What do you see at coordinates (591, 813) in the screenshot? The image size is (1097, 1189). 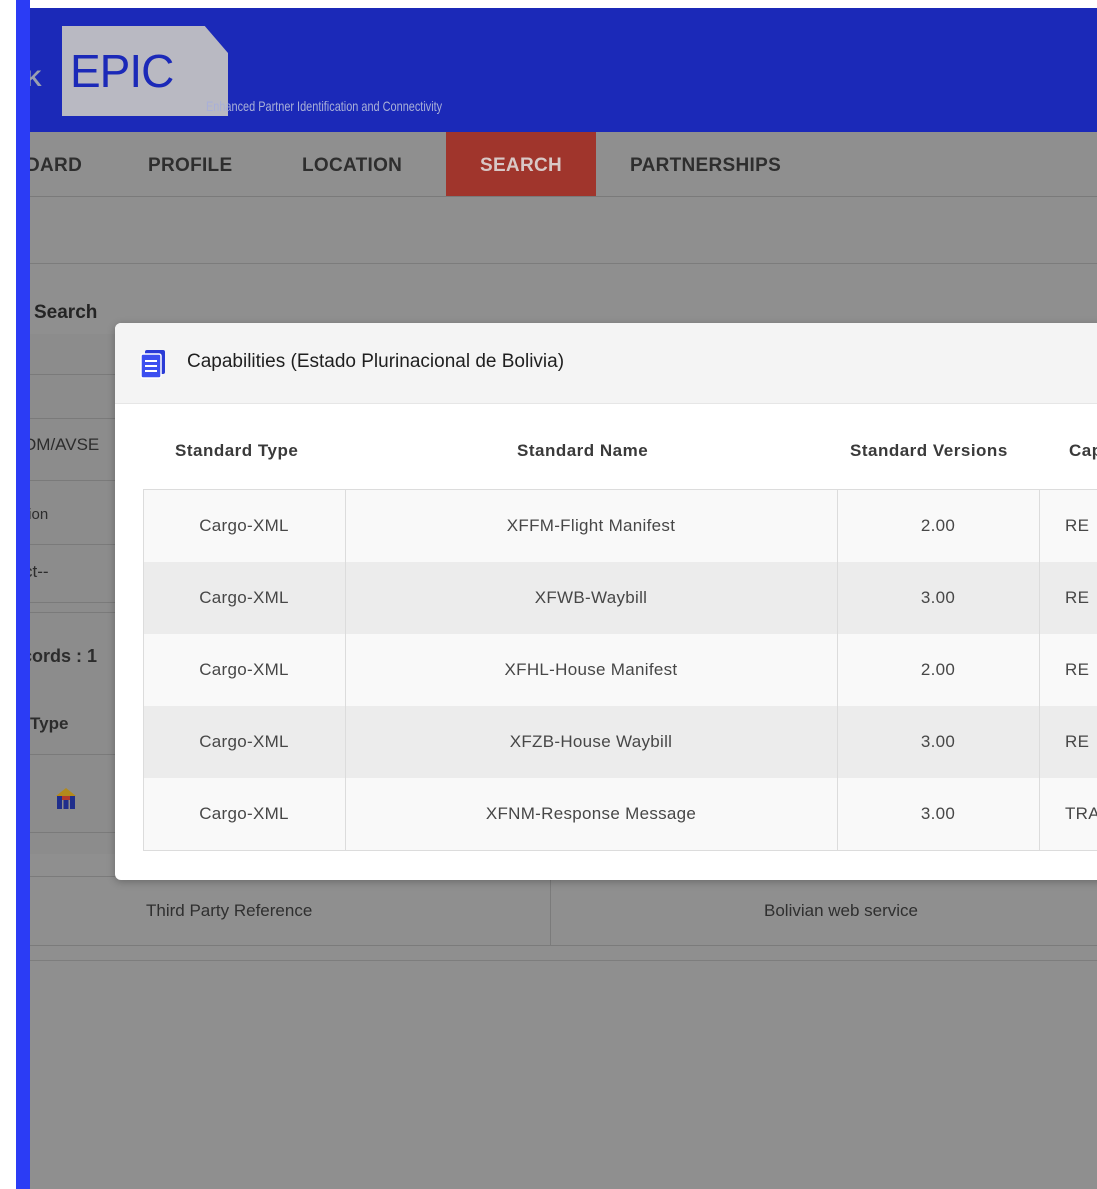 I see `cell-standard-name: XFNM-Response Message` at bounding box center [591, 813].